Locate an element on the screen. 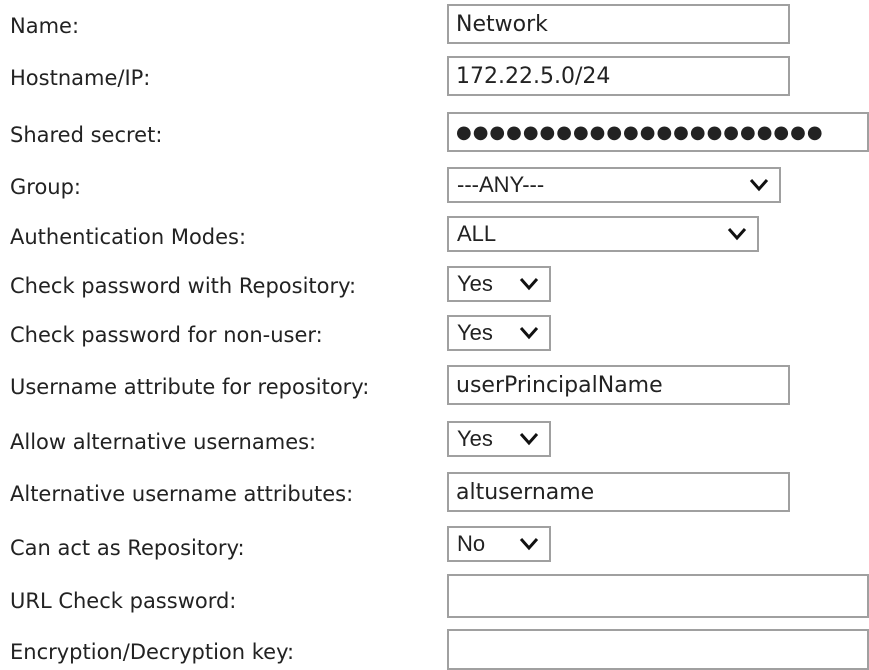 Image resolution: width=869 pixels, height=670 pixels. can-act-repo-select-value: No is located at coordinates (471, 543).